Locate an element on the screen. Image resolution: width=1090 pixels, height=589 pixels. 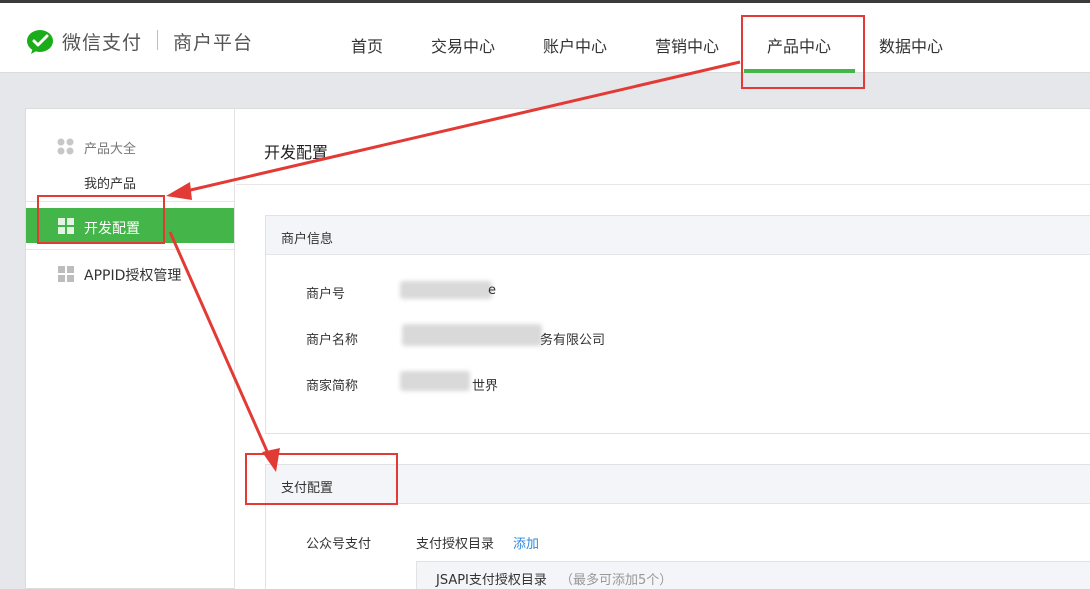
merchant-name-label: 商户名称 is located at coordinates (332, 340).